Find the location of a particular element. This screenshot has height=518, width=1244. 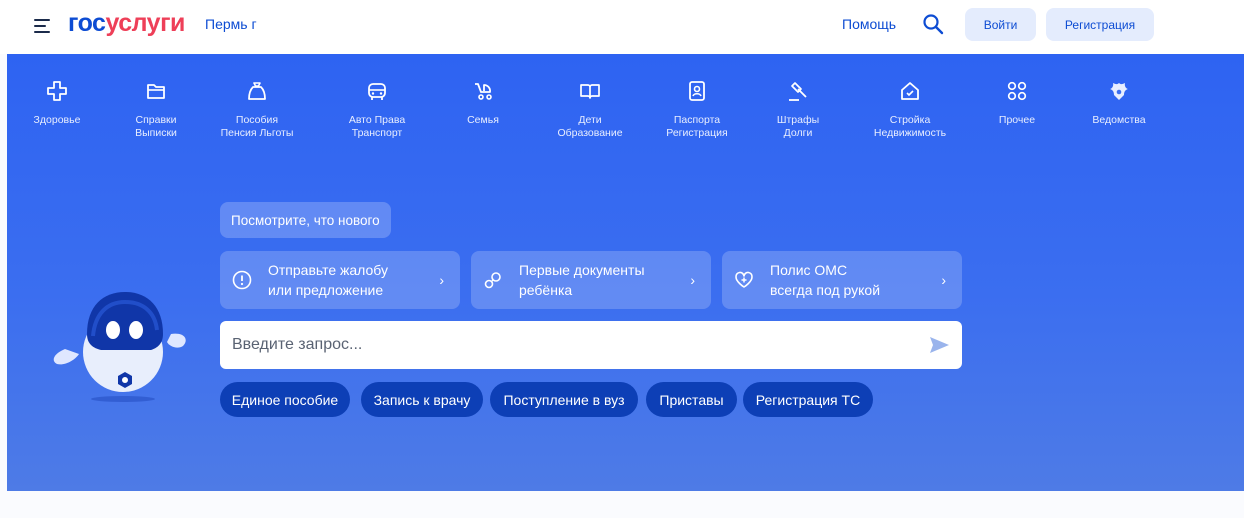

register-button: Регистрация is located at coordinates (1100, 24).